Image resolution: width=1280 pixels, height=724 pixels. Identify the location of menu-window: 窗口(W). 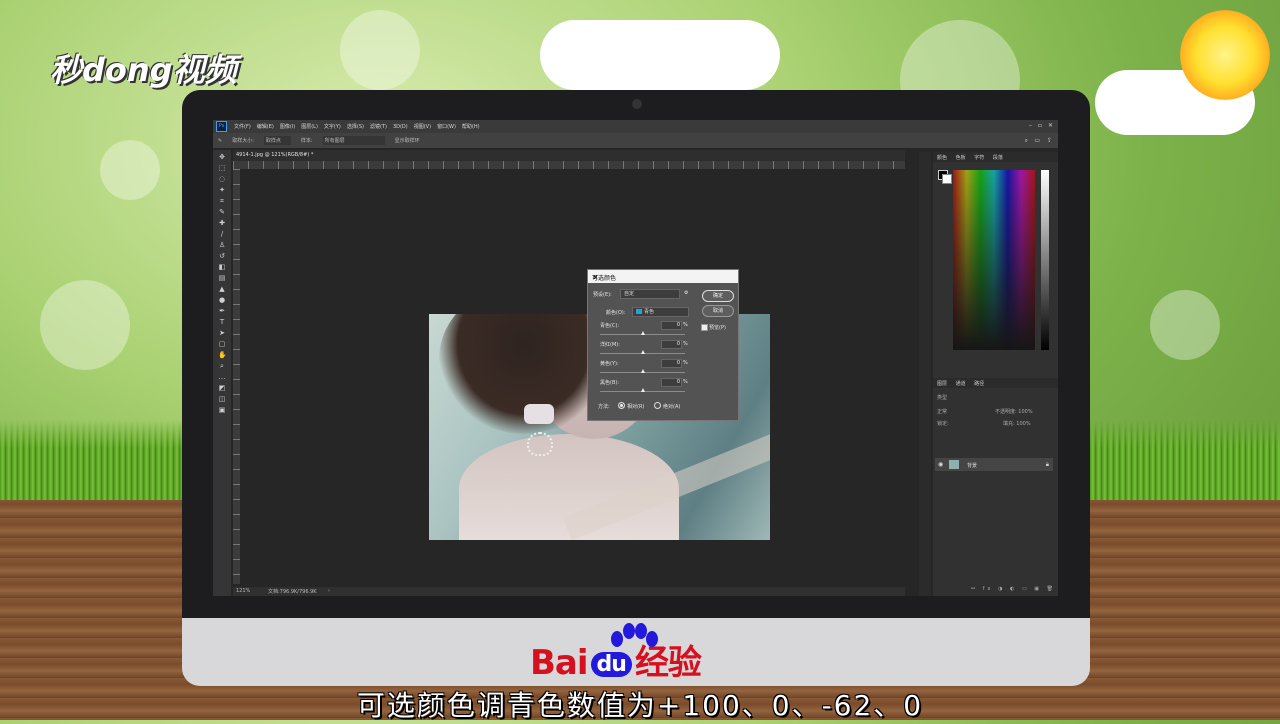
(446, 126).